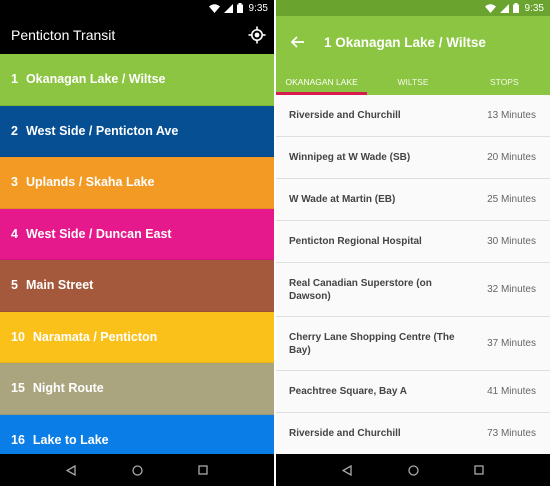 This screenshot has width=550, height=486. Describe the element at coordinates (413, 158) in the screenshot. I see `stop-row: Winnipeg at W Wade (SB) 20 Minutes` at that location.